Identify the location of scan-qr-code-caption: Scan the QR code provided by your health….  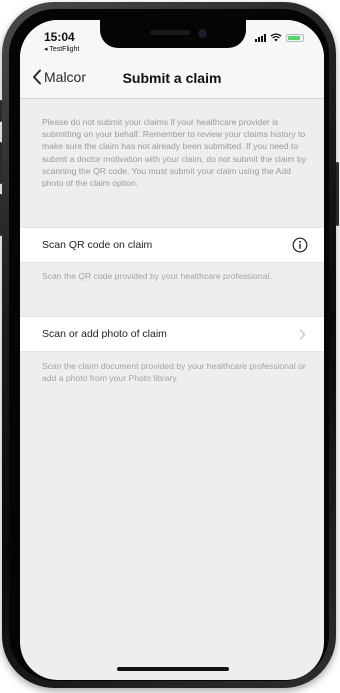
(157, 276).